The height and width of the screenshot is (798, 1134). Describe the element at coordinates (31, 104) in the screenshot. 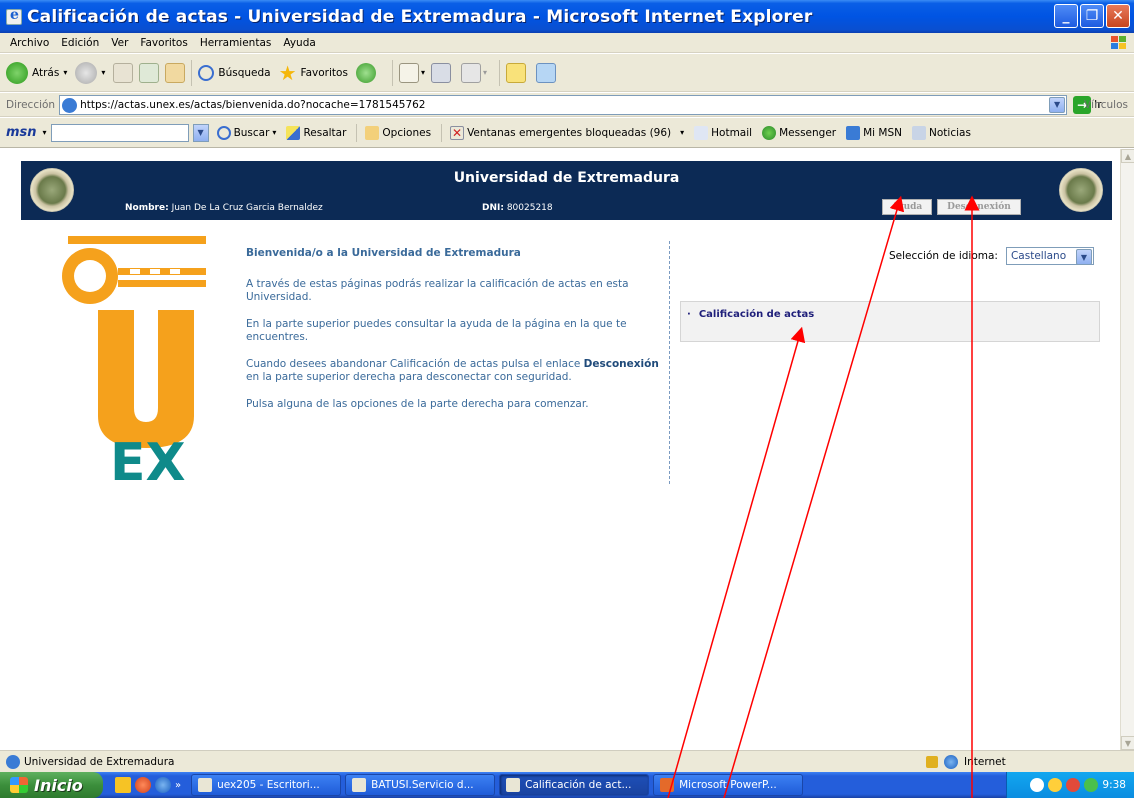

I see `address-label: Dirección` at that location.